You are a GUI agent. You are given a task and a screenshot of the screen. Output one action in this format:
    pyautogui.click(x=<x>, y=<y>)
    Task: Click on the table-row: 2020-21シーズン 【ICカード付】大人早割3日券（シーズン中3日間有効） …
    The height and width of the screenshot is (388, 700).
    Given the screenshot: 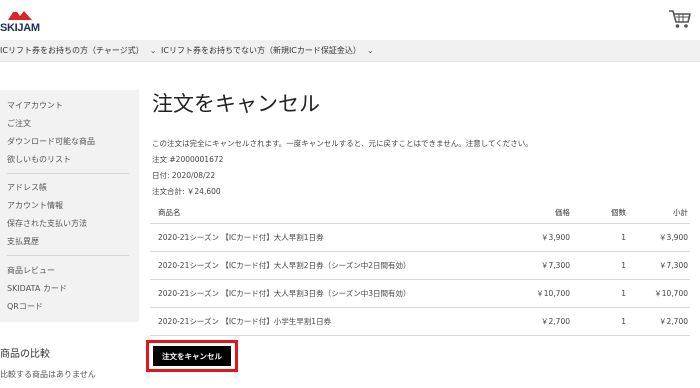 What is the action you would take?
    pyautogui.click(x=420, y=294)
    